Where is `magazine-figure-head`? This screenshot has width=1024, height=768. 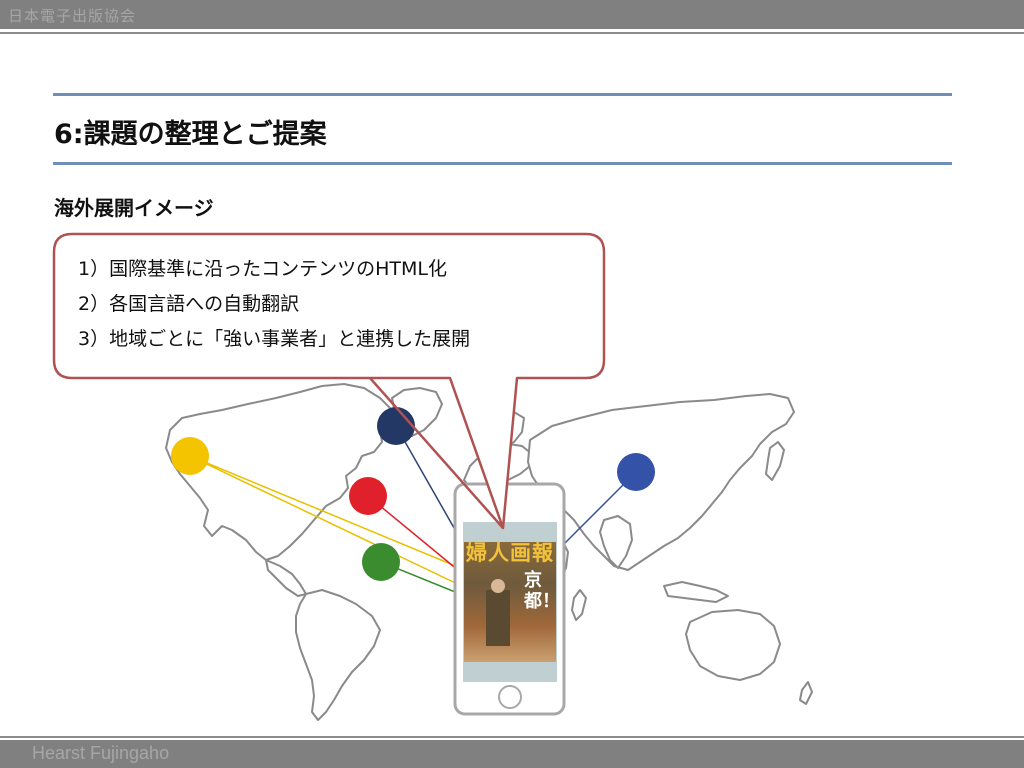
magazine-figure-head is located at coordinates (498, 586).